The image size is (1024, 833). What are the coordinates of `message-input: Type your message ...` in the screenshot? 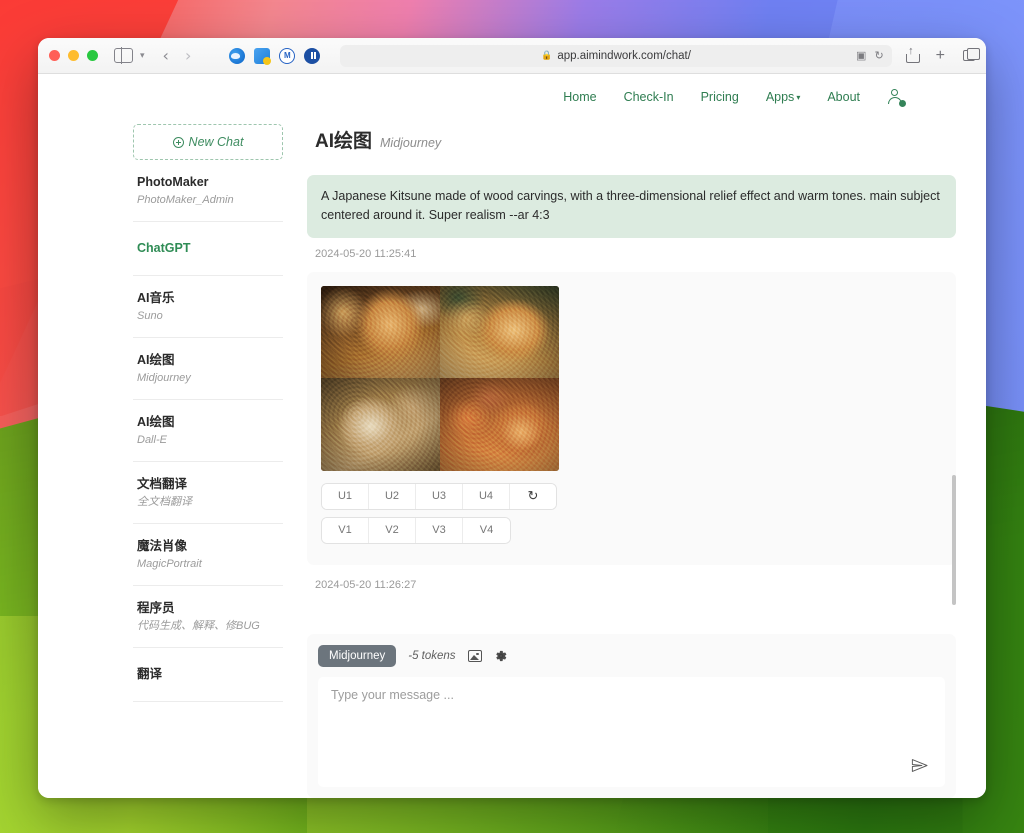 It's located at (631, 732).